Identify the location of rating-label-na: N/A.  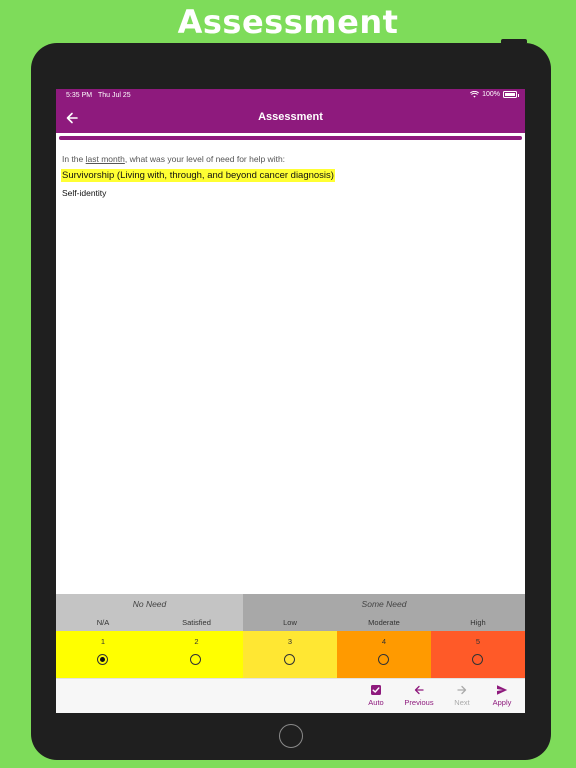
(103, 622).